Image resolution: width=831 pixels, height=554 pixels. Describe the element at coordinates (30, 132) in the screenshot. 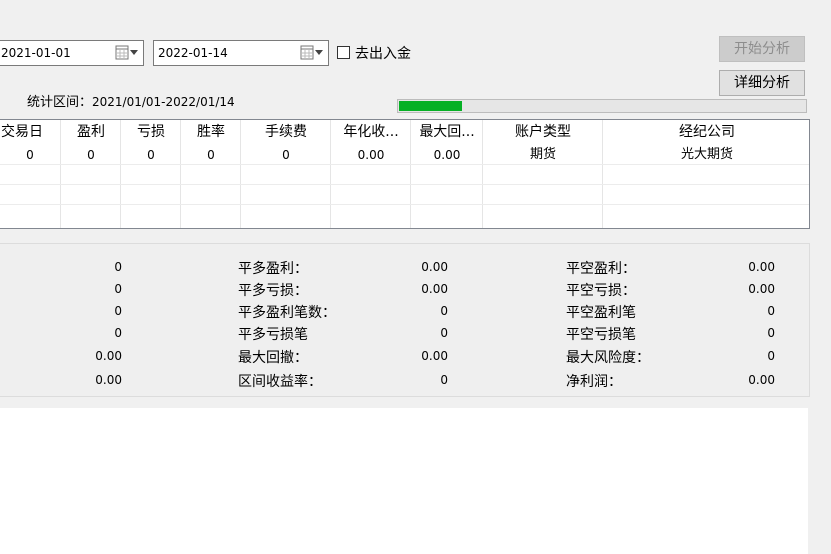

I see `column-header-trading-days: 交易日` at that location.